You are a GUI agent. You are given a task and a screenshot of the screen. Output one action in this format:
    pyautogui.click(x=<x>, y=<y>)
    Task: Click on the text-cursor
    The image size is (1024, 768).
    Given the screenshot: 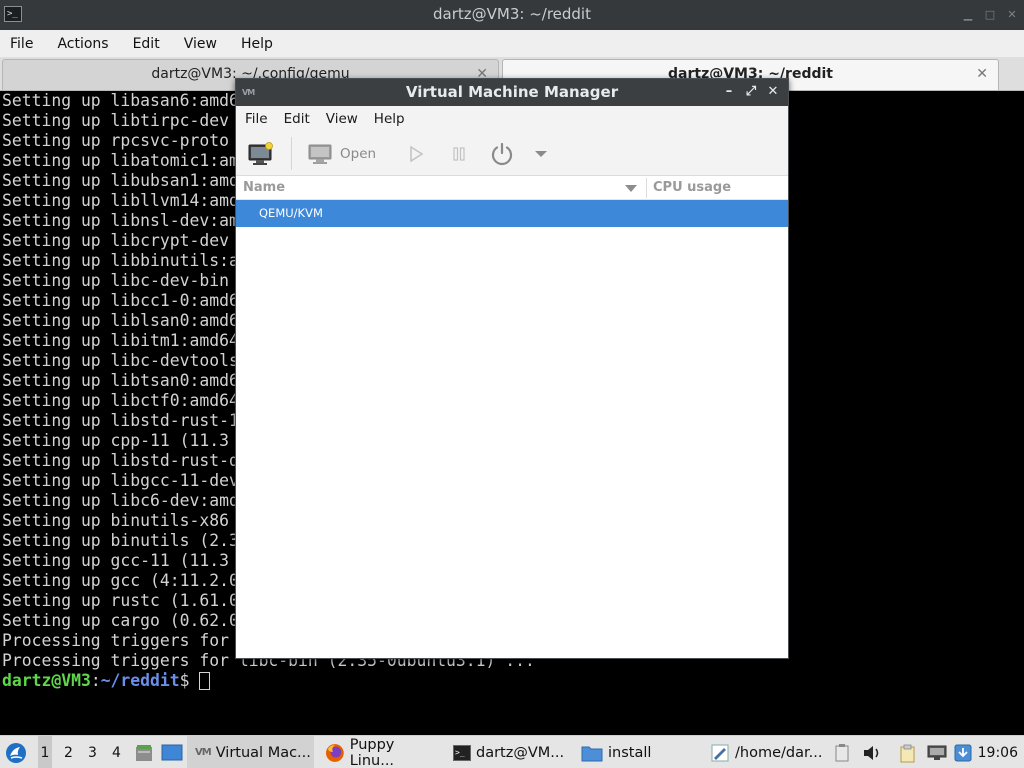 What is the action you would take?
    pyautogui.click(x=205, y=681)
    